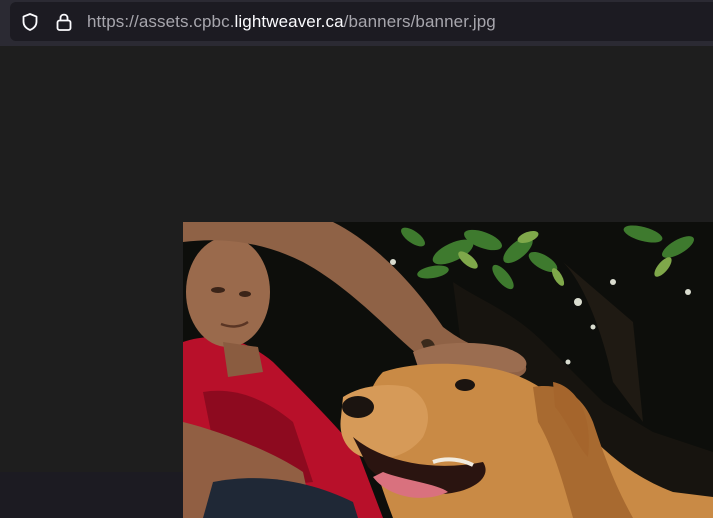 The image size is (713, 518). I want to click on shield-icon, so click(30, 22).